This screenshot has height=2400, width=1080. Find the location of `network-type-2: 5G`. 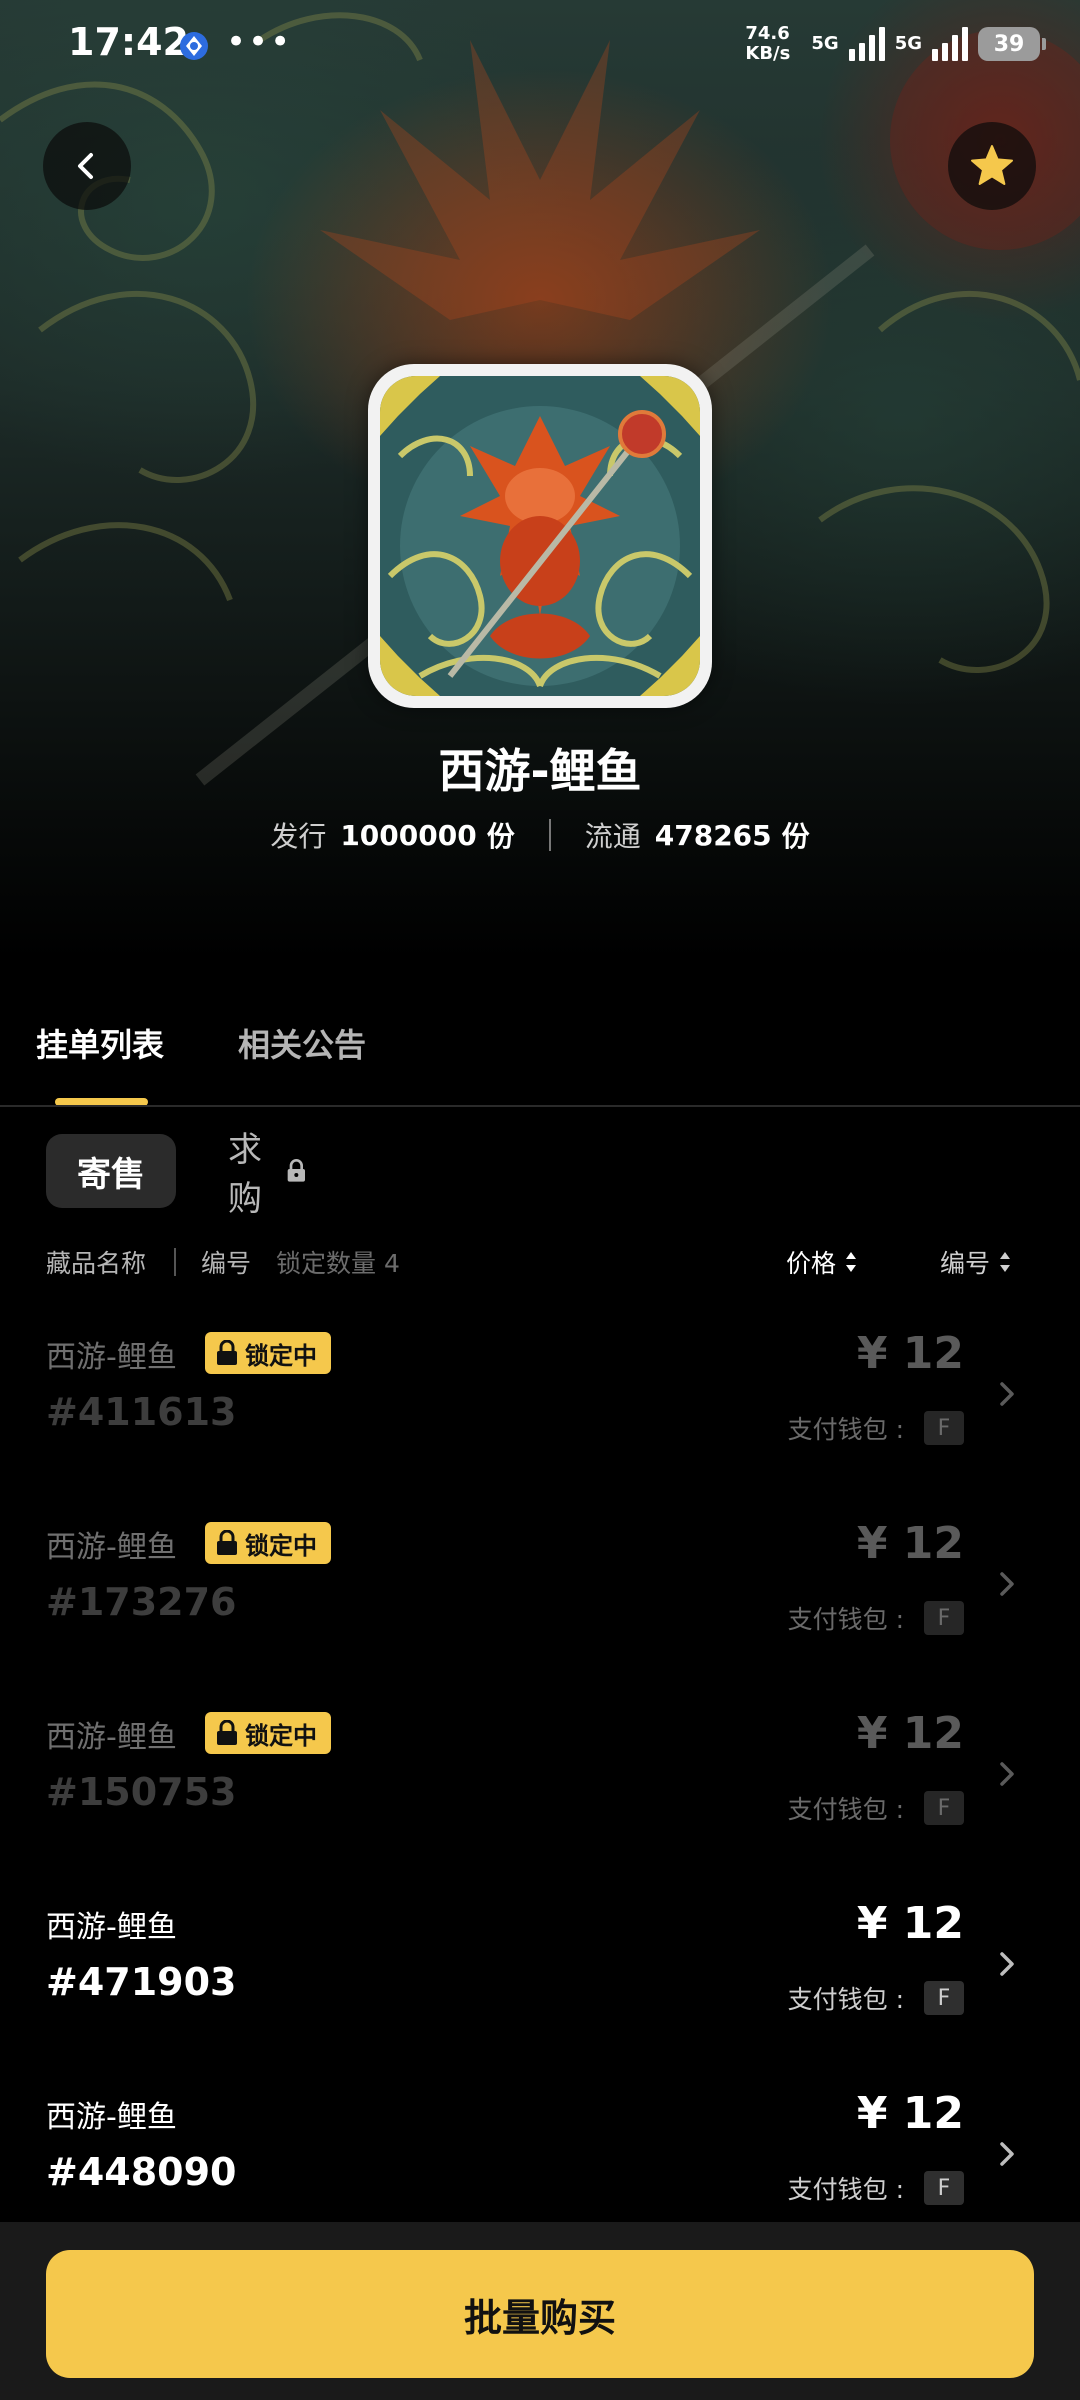

network-type-2: 5G is located at coordinates (908, 44).